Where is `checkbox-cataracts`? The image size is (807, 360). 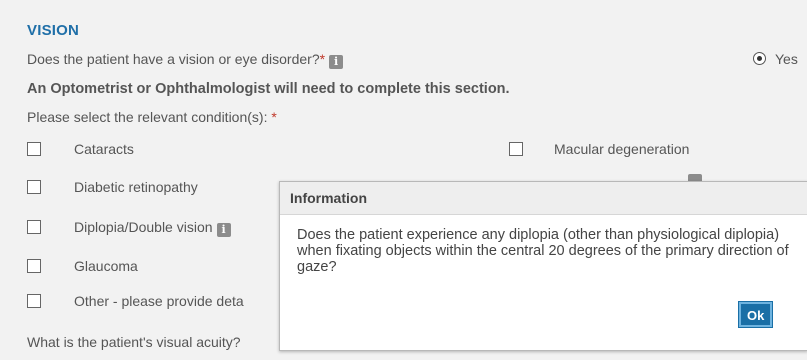 checkbox-cataracts is located at coordinates (34, 149).